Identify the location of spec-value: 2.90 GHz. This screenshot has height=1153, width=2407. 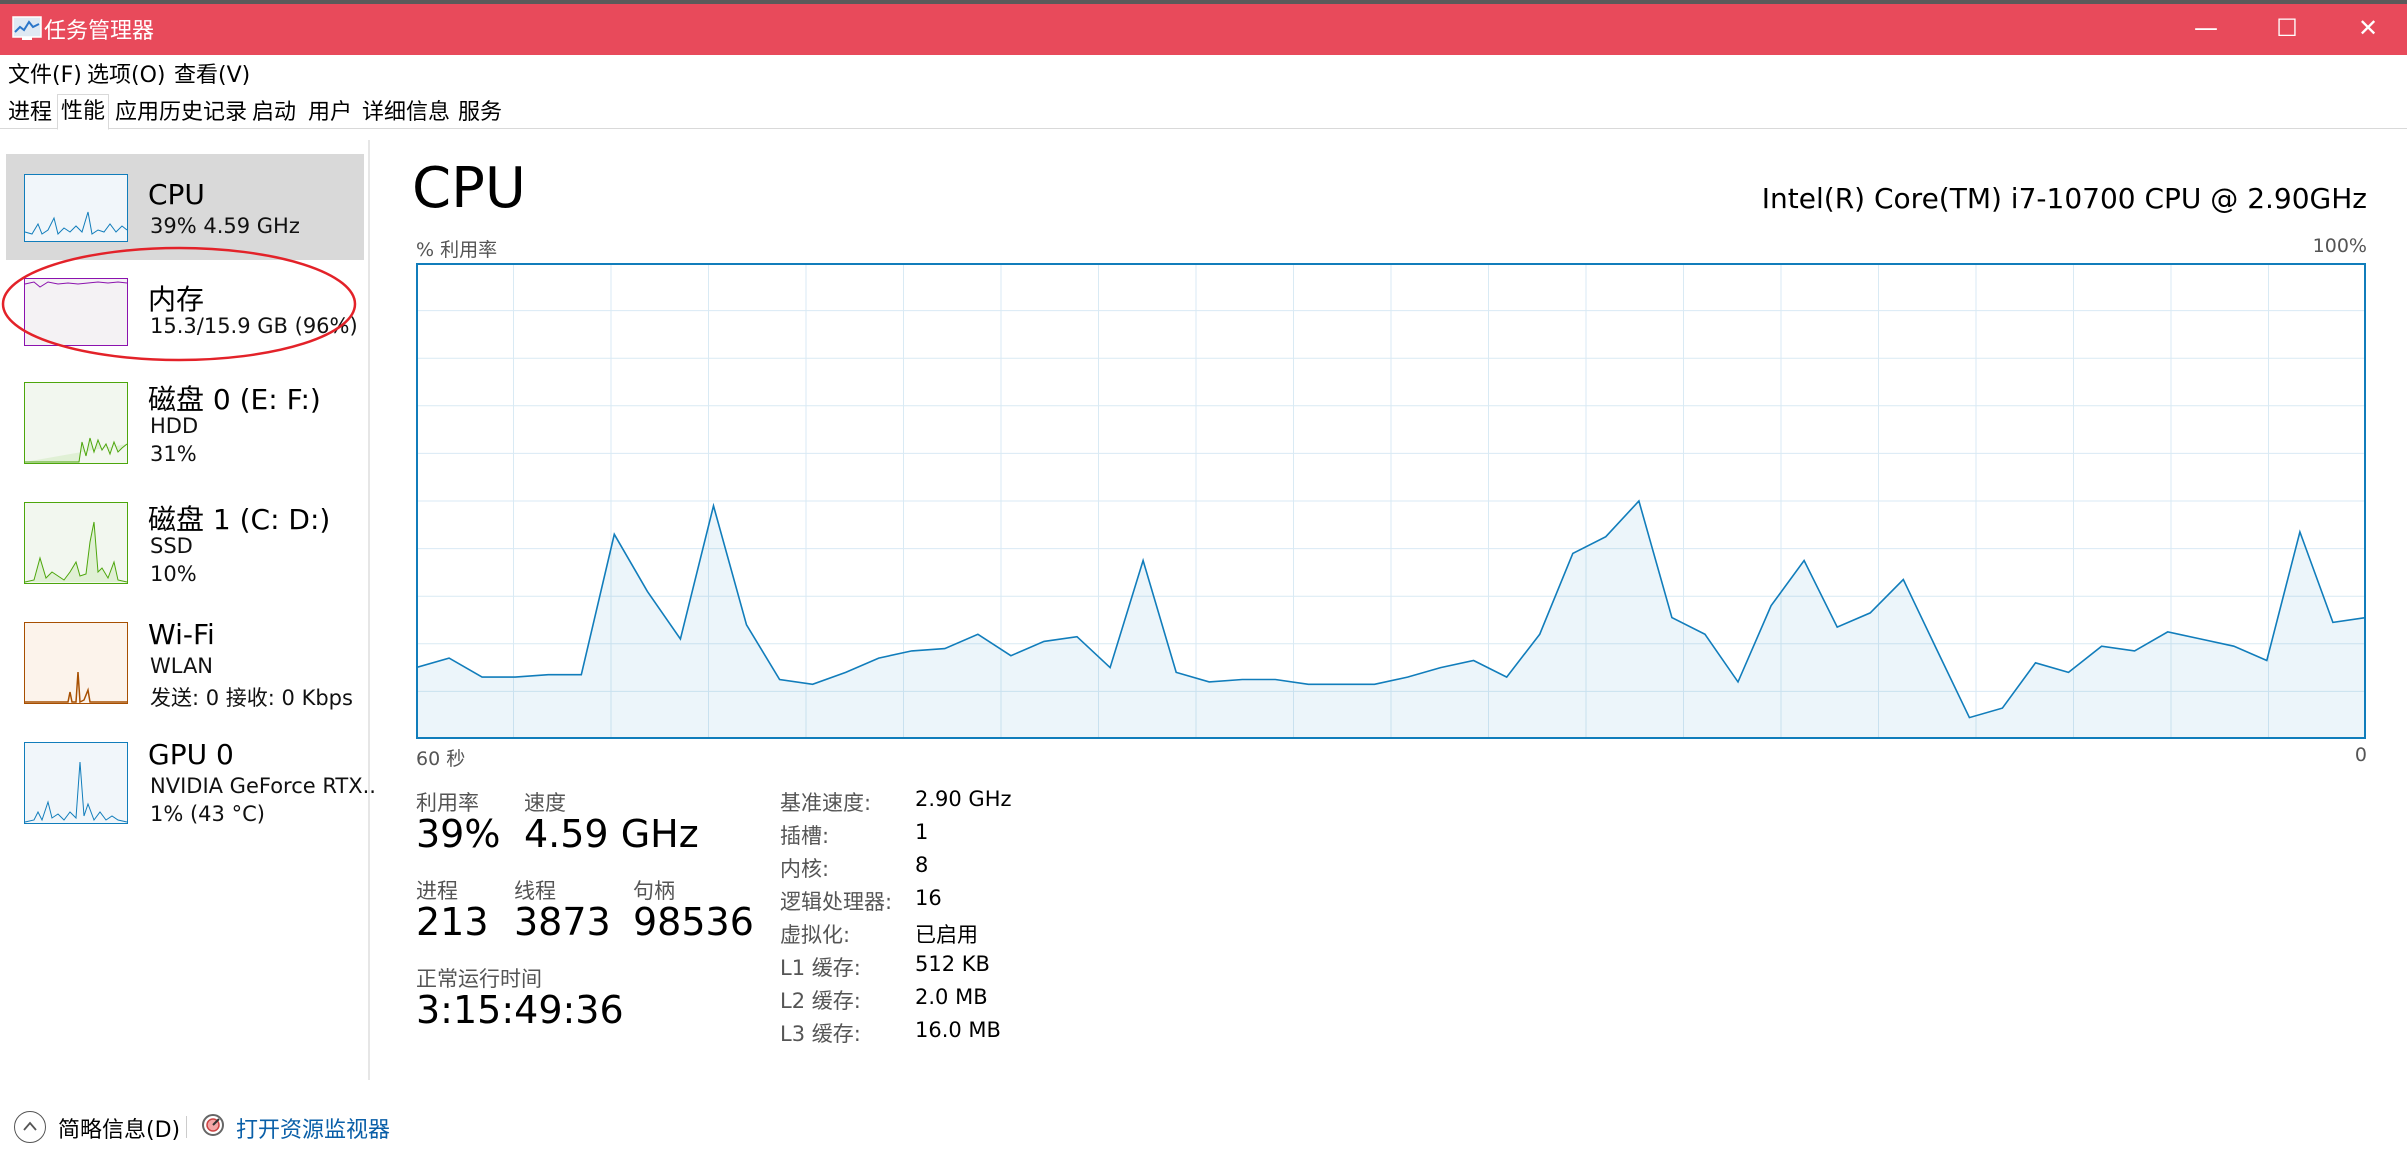
(963, 799).